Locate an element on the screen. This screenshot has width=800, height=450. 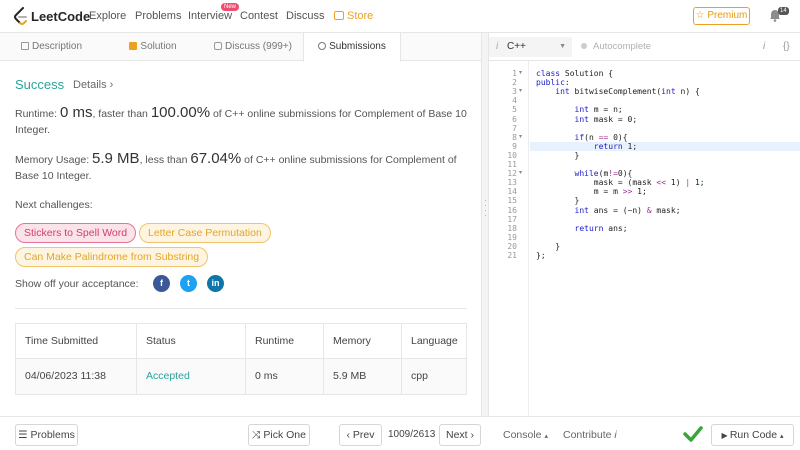
header-memory: Memory is located at coordinates (363, 341).